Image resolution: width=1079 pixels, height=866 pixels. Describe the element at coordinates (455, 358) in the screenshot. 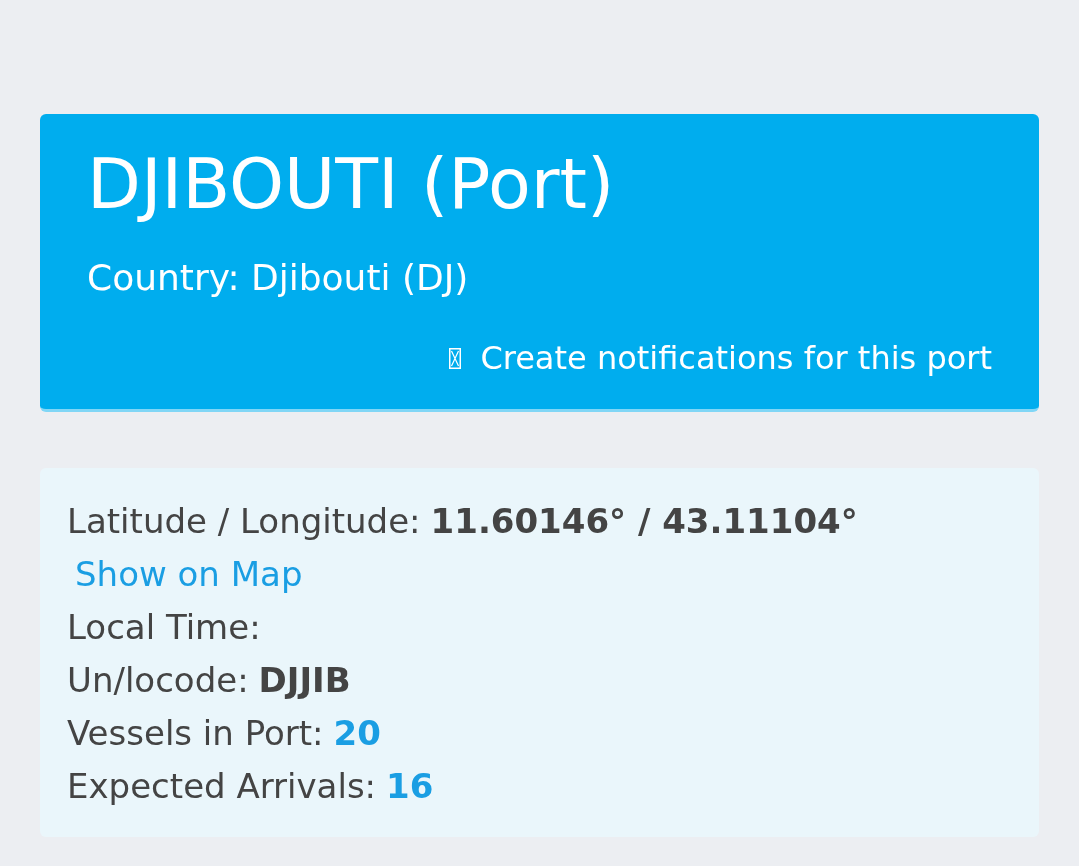

I see `crossed-box-icon` at that location.